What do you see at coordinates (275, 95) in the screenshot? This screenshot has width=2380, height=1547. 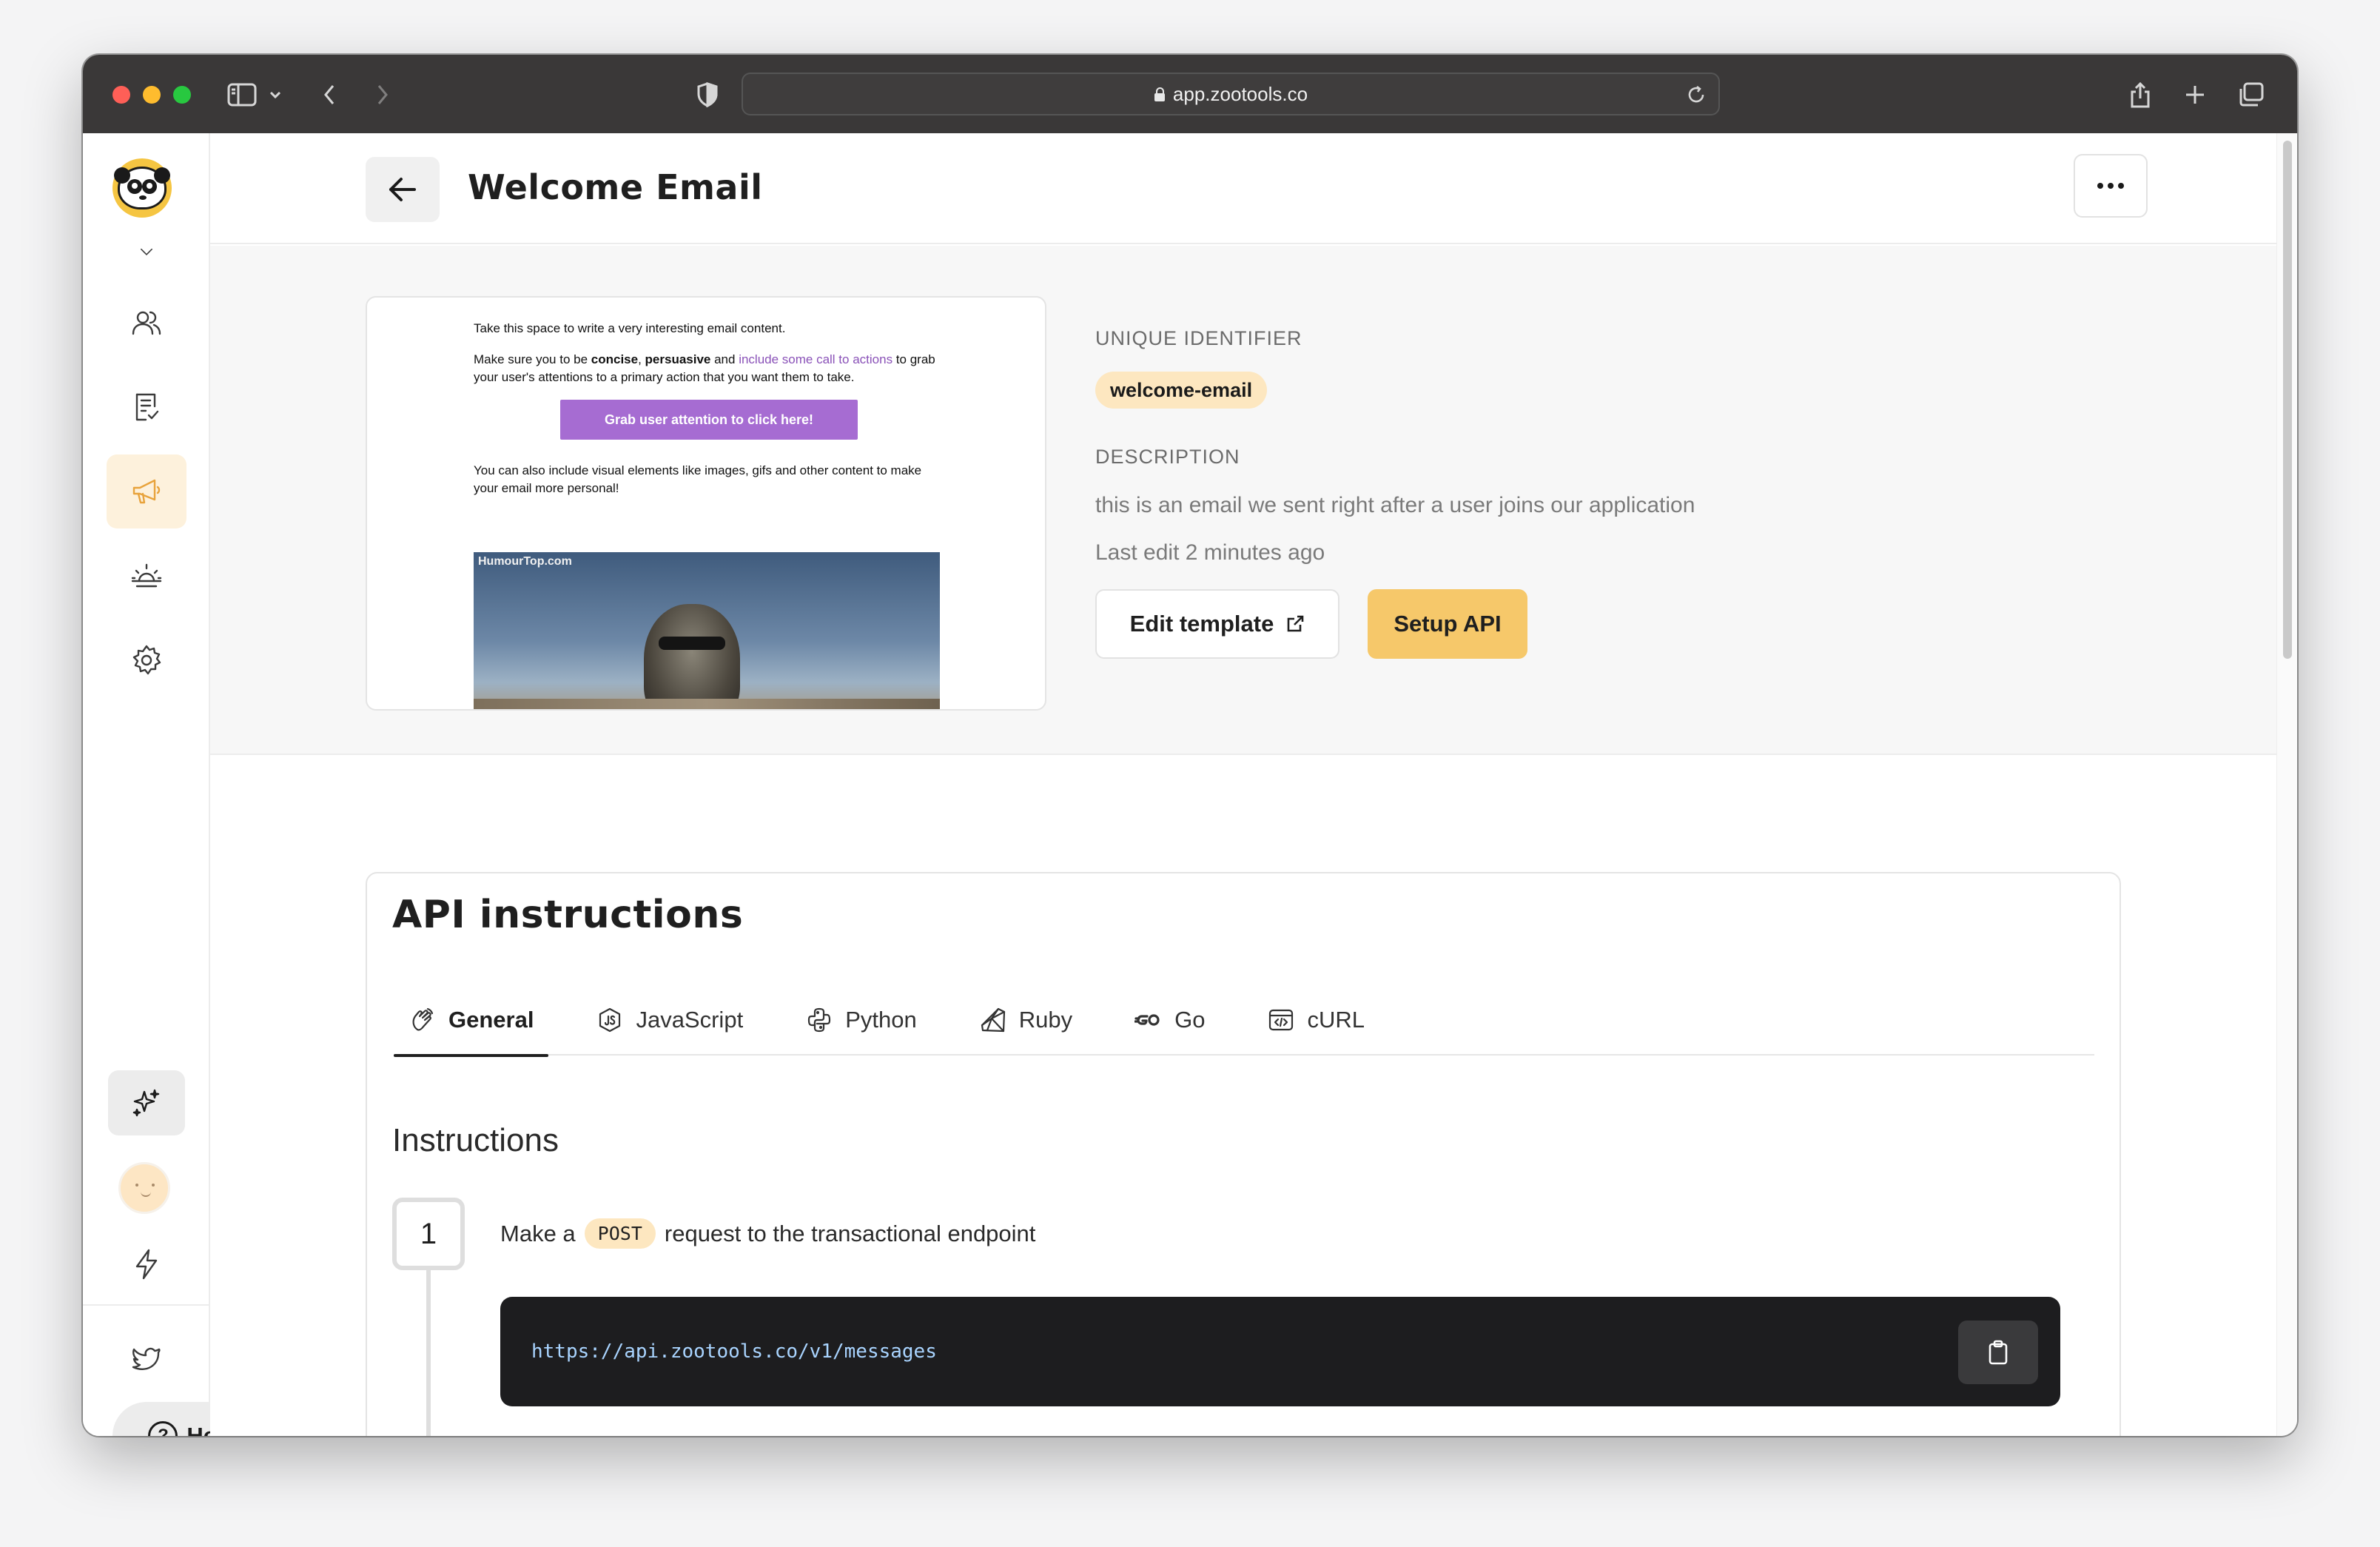 I see `chevron-down-icon` at bounding box center [275, 95].